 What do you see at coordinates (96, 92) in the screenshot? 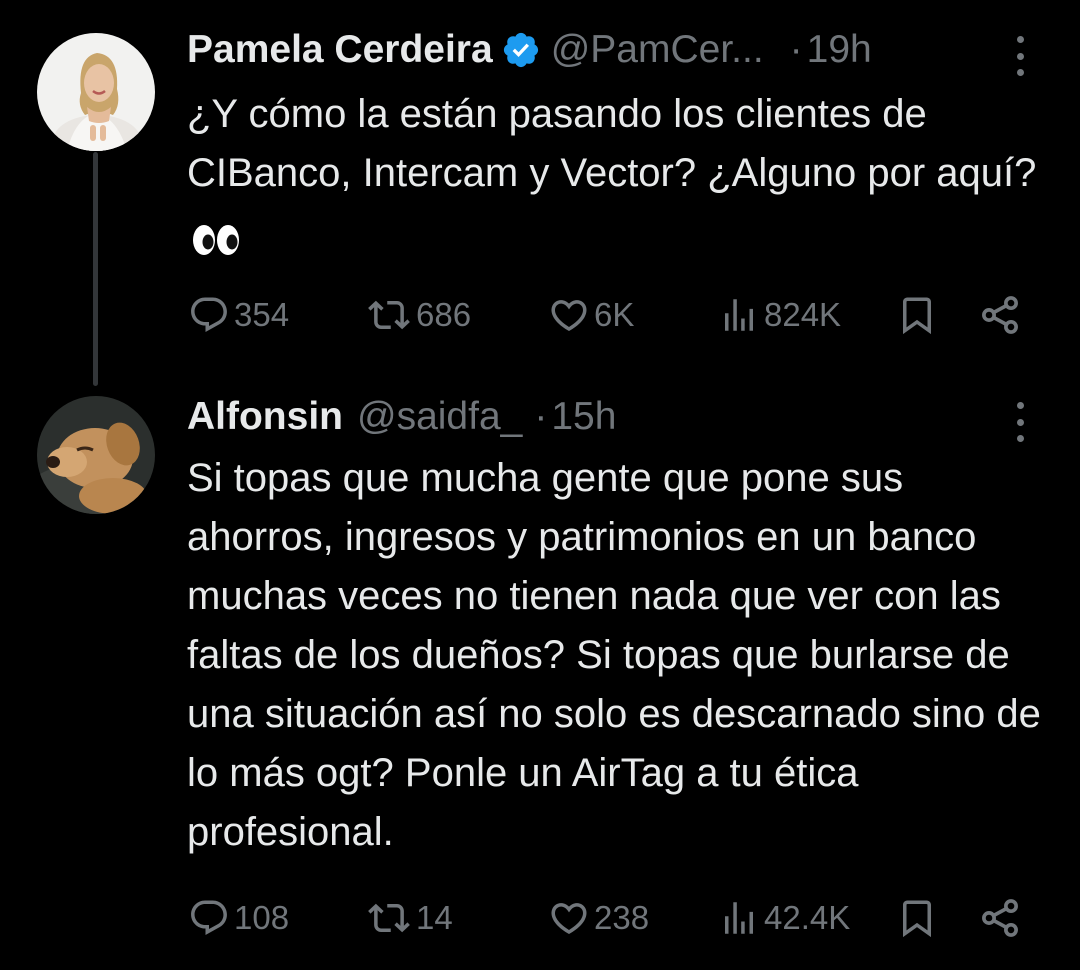
I see `avatar-pamela` at bounding box center [96, 92].